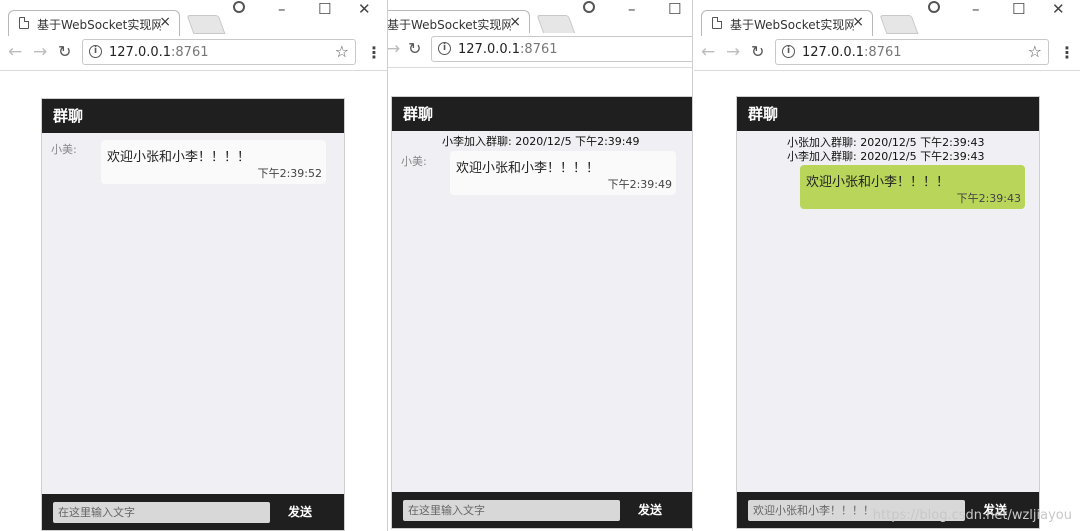  Describe the element at coordinates (972, 515) in the screenshot. I see `watermark: https://blog.csdn.net/wzljiayou` at that location.